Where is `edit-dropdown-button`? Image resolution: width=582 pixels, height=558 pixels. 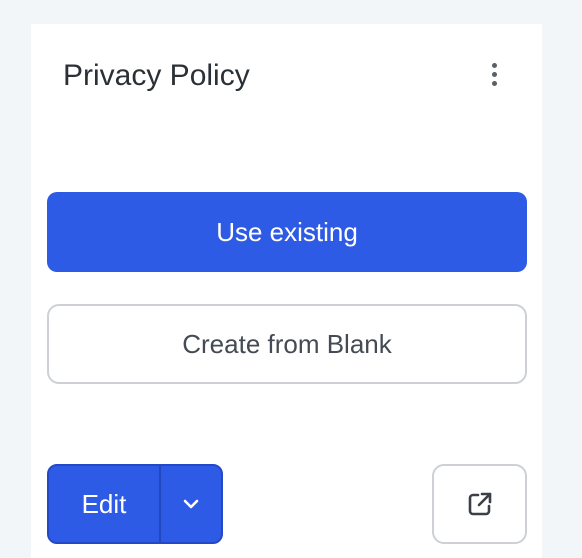 edit-dropdown-button is located at coordinates (191, 504).